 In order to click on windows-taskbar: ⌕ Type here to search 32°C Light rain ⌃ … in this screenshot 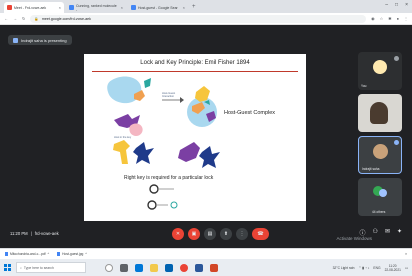, I will do `click(206, 267)`.